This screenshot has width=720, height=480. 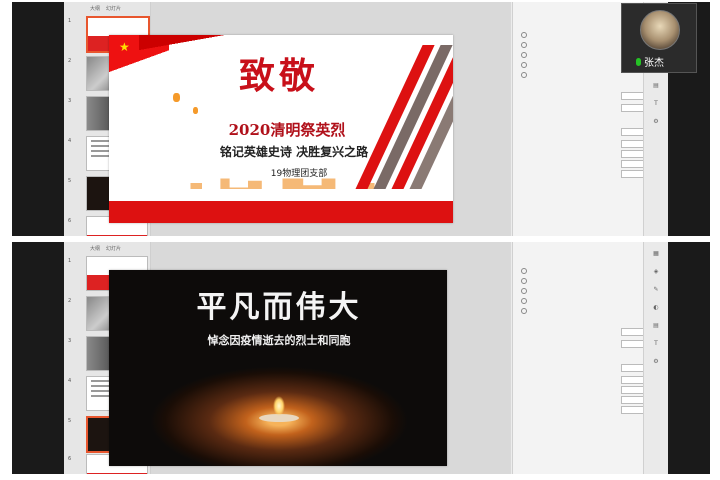 What do you see at coordinates (299, 174) in the screenshot?
I see `slide-organization: 19物理团支部` at bounding box center [299, 174].